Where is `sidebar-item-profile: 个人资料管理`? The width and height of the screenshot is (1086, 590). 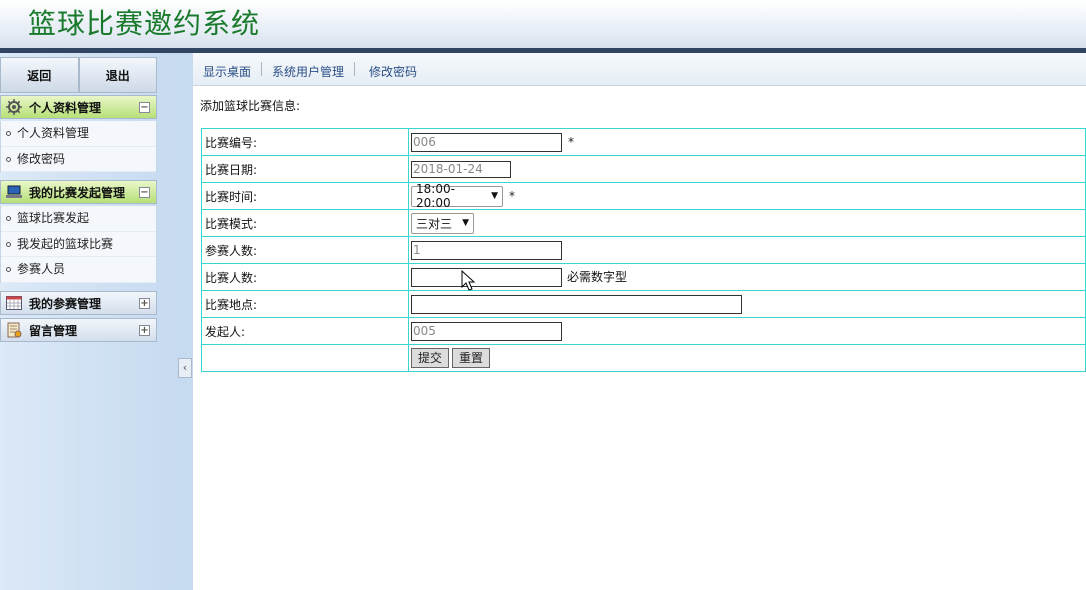
sidebar-item-profile: 个人资料管理 is located at coordinates (78, 134).